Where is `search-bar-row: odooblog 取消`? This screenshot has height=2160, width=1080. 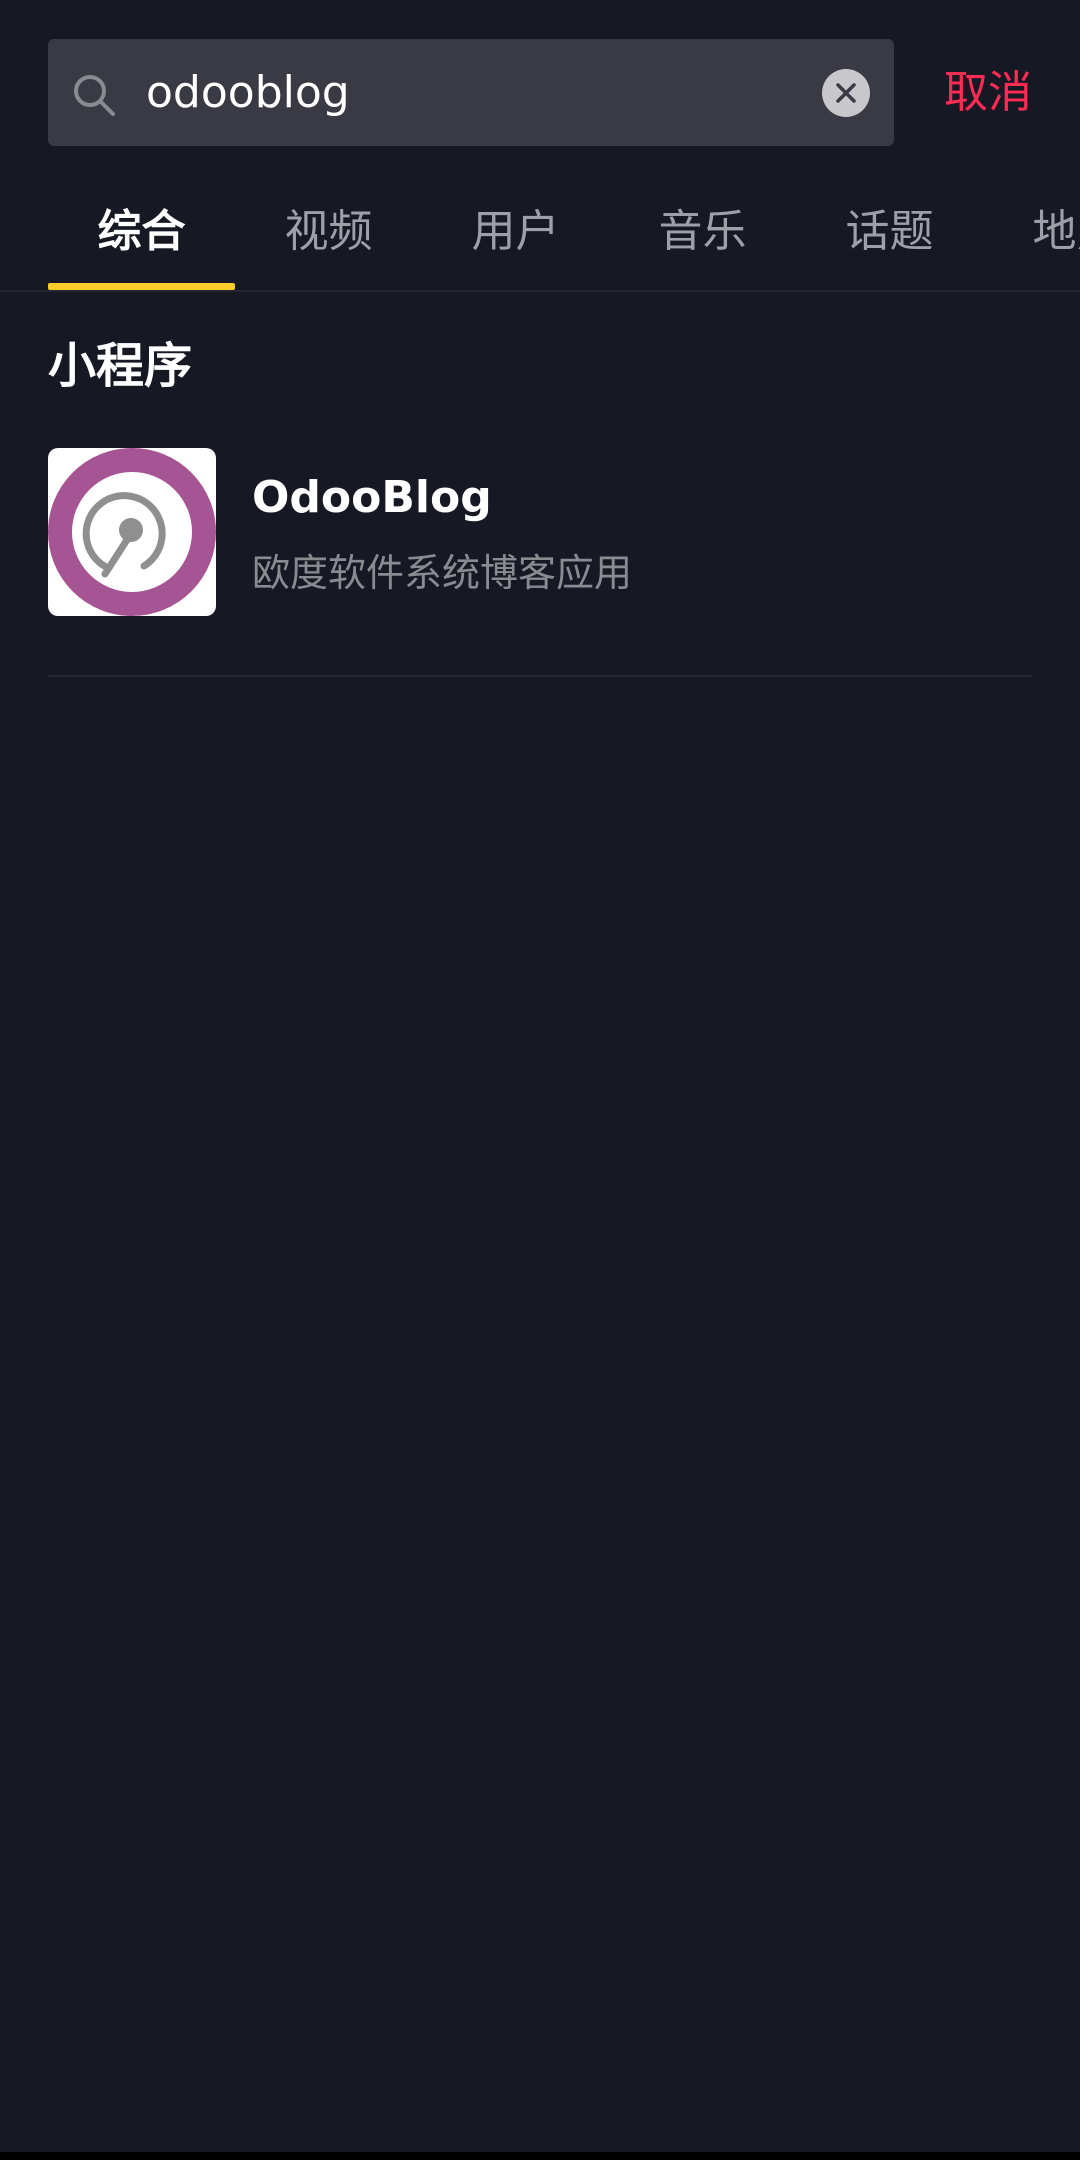 search-bar-row: odooblog 取消 is located at coordinates (540, 92).